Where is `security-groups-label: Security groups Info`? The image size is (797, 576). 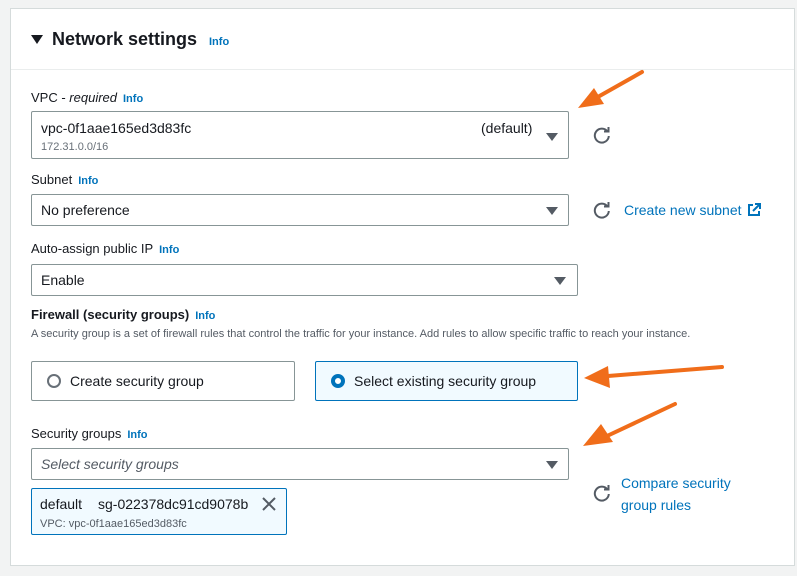
security-groups-label: Security groups Info is located at coordinates (89, 433).